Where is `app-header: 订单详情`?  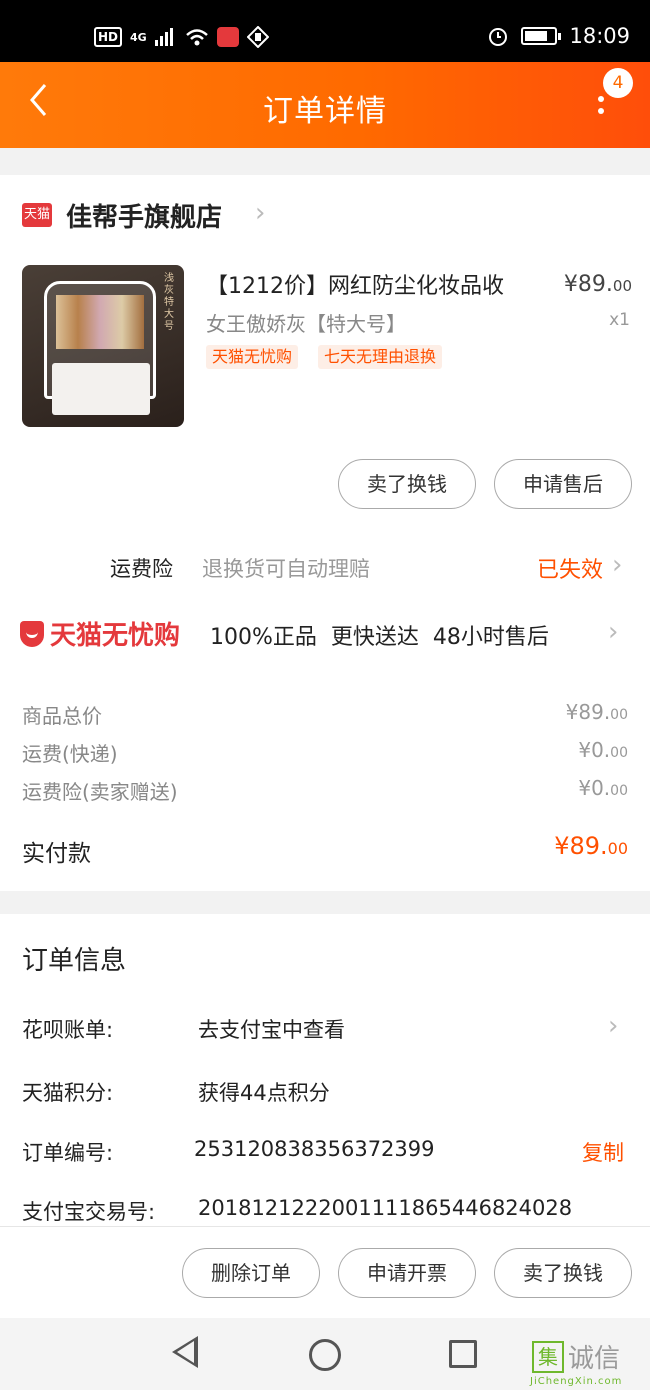 app-header: 订单详情 is located at coordinates (325, 105).